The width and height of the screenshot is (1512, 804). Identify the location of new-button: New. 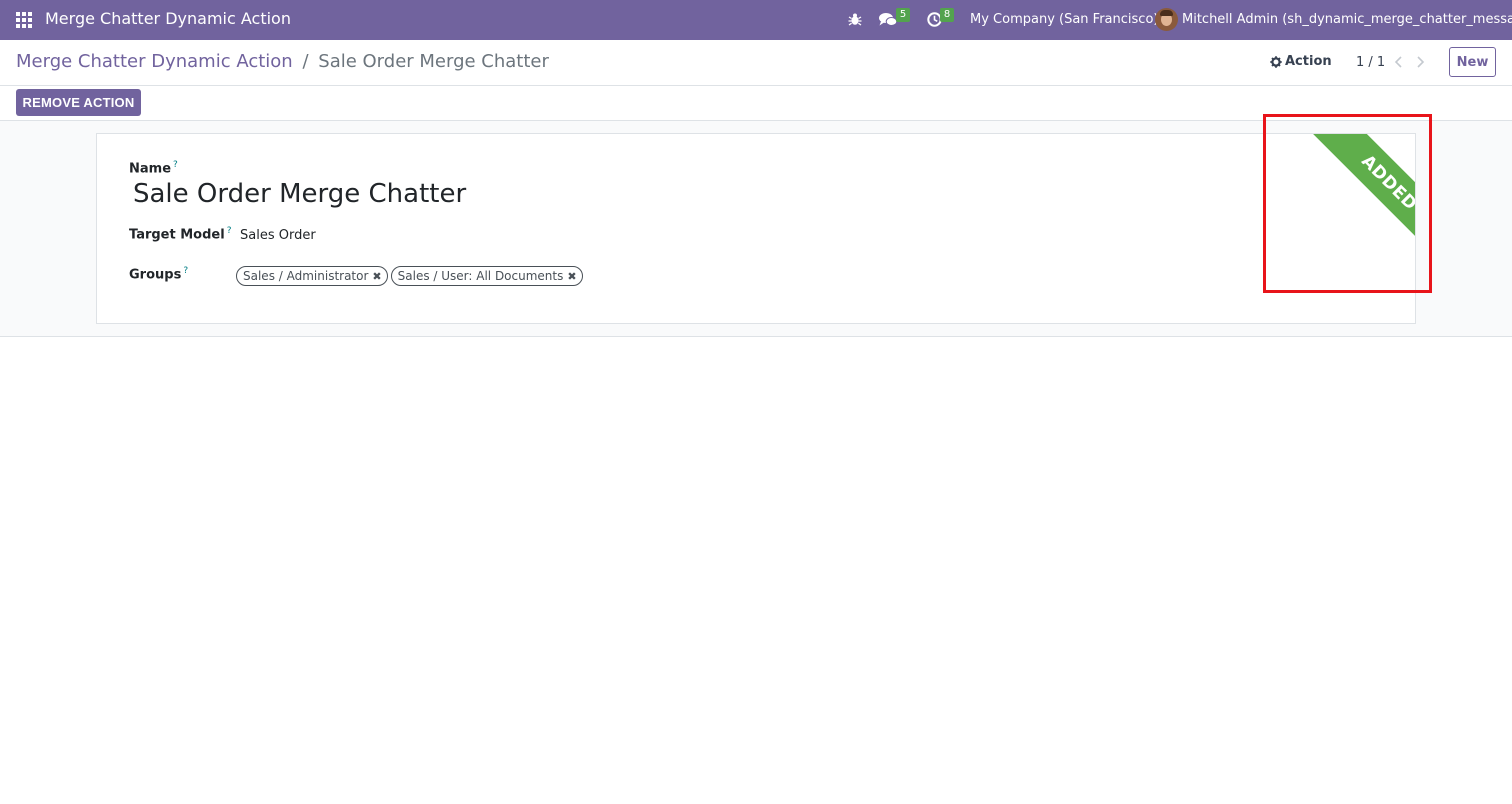
(1472, 62).